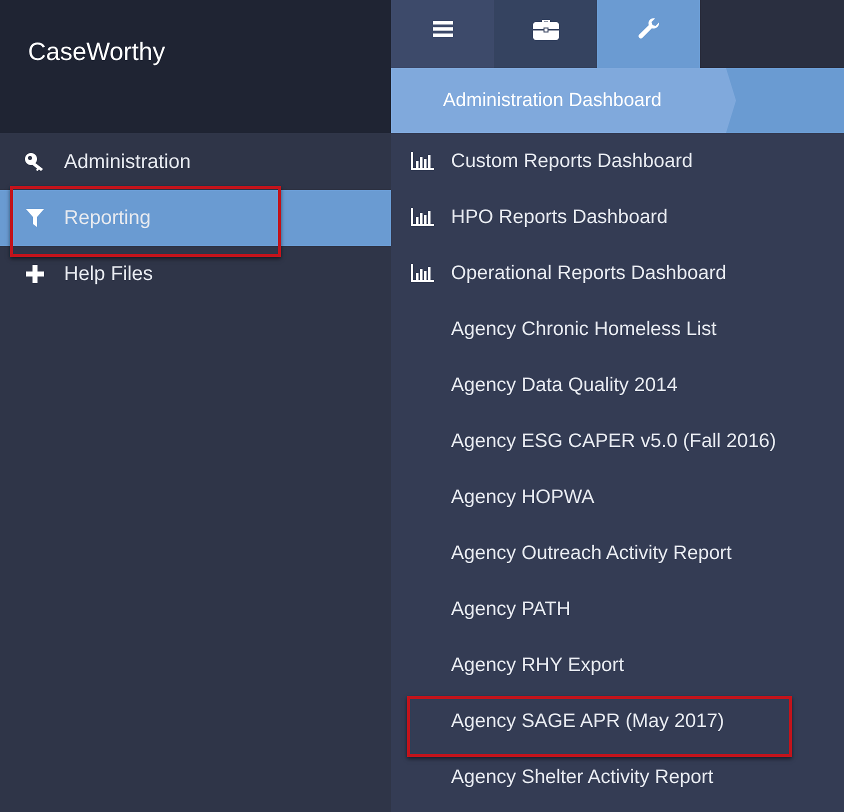 This screenshot has width=844, height=812. What do you see at coordinates (35, 274) in the screenshot?
I see `plus-icon` at bounding box center [35, 274].